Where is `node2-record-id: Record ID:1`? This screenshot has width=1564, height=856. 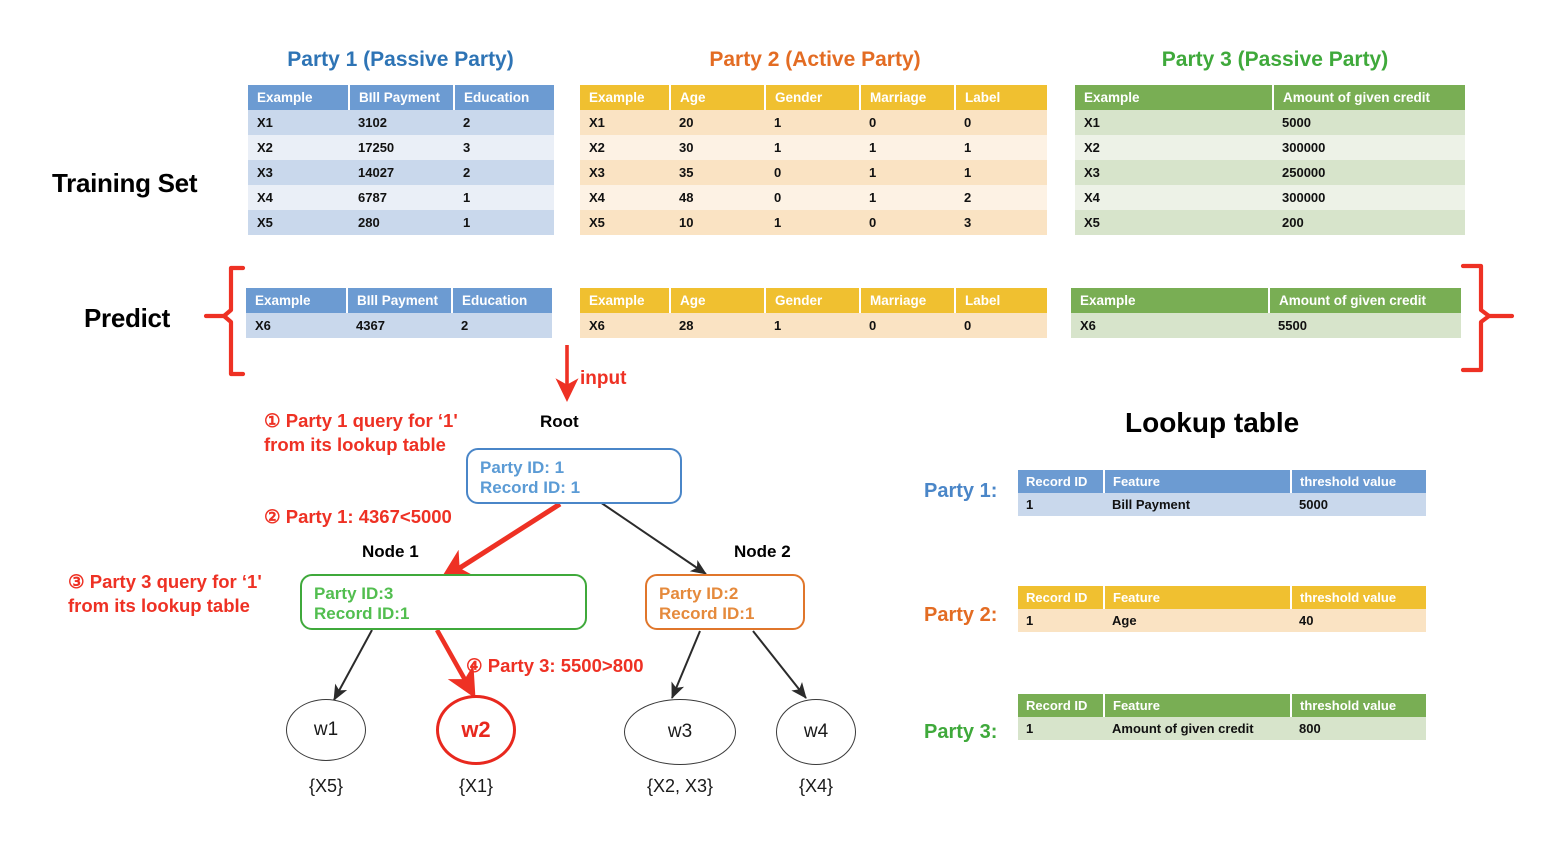 node2-record-id: Record ID:1 is located at coordinates (707, 614).